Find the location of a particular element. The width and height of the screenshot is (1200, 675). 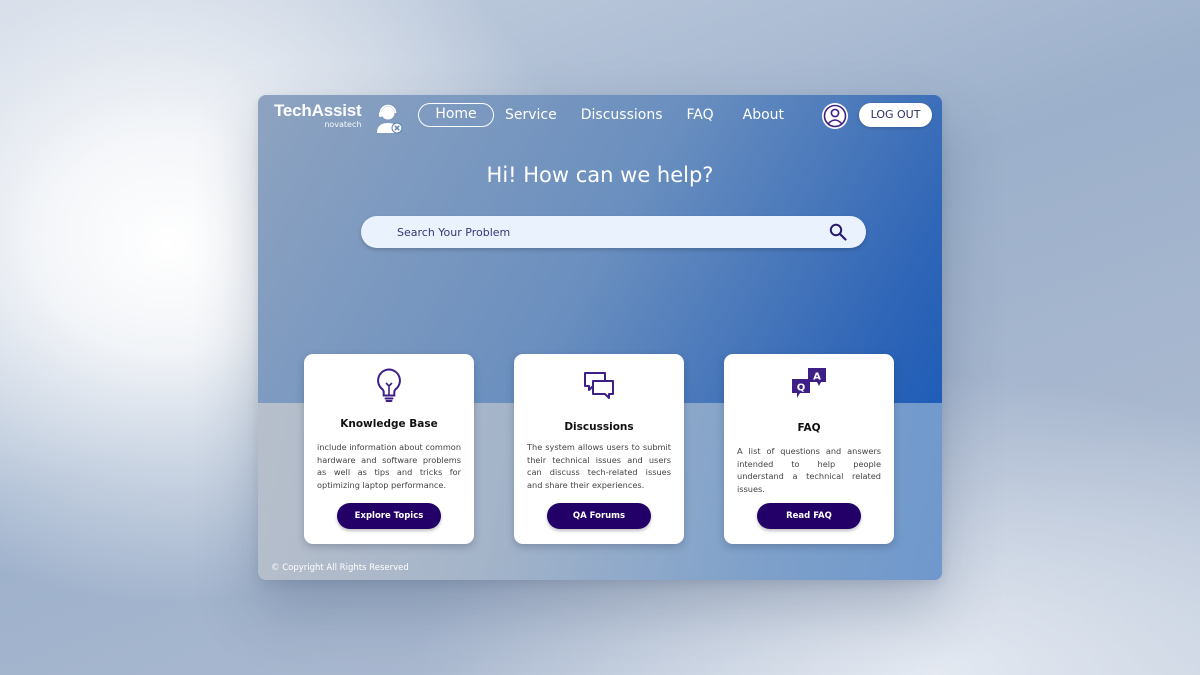

support-agent-icon is located at coordinates (390, 119).